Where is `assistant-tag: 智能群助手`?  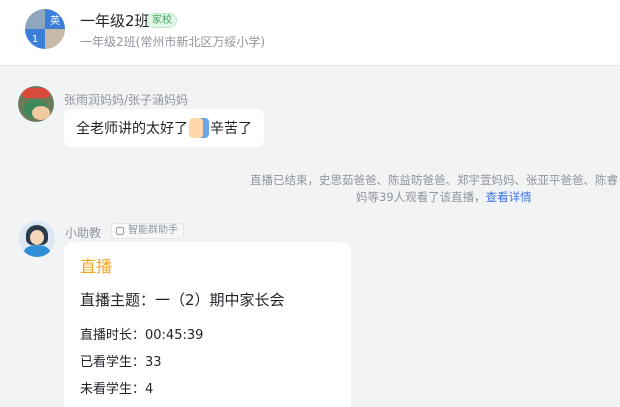
assistant-tag: 智能群助手 is located at coordinates (147, 231).